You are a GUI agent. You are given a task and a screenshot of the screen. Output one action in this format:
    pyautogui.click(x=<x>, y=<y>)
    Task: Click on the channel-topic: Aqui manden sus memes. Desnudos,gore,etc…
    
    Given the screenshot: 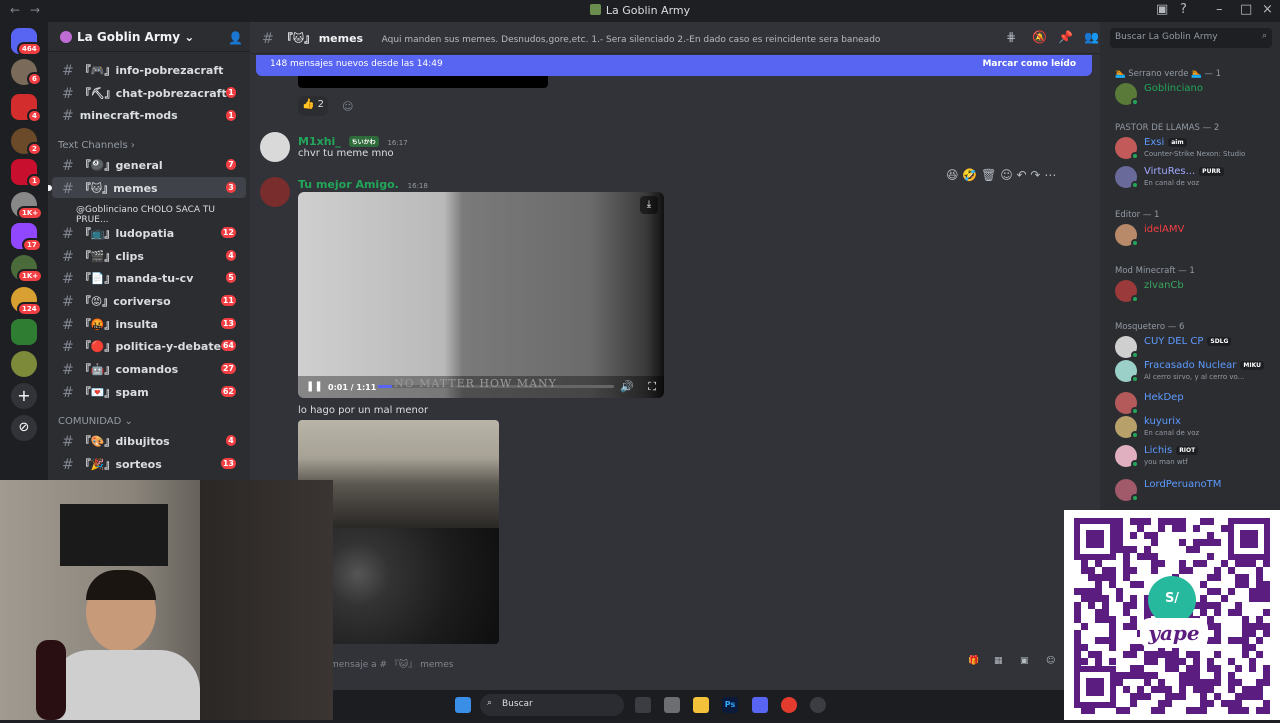 What is the action you would take?
    pyautogui.click(x=631, y=40)
    